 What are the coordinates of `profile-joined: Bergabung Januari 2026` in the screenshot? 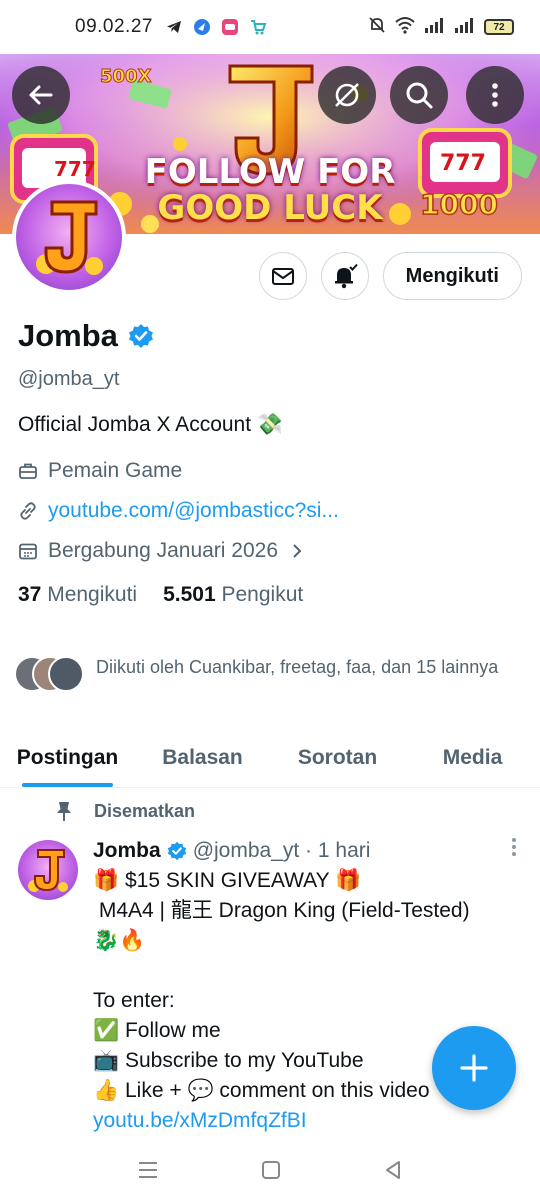 It's located at (163, 550).